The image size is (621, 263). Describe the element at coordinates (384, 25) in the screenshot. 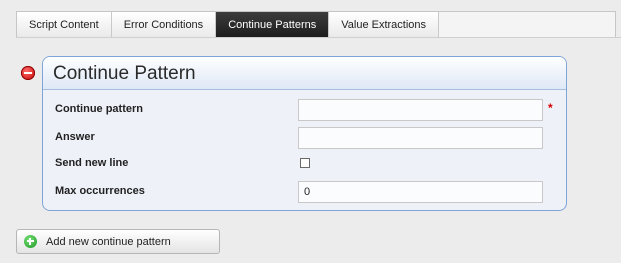

I see `tab-value-extractions: Value Extractions` at that location.